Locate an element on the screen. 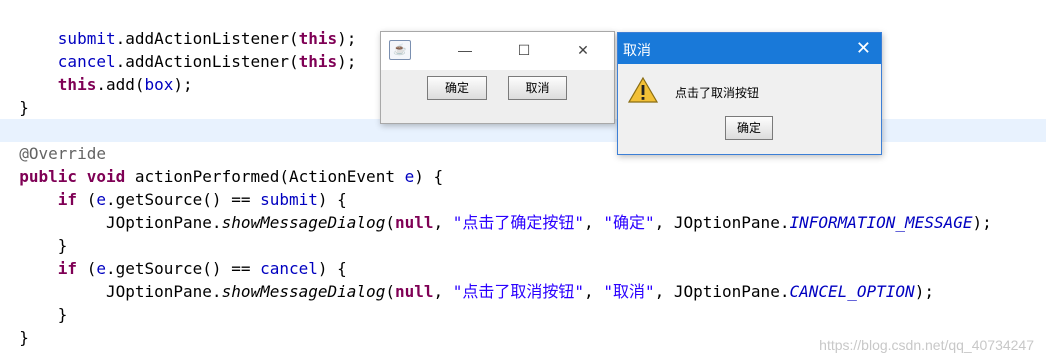  maximize-button: ☐ is located at coordinates (524, 50).